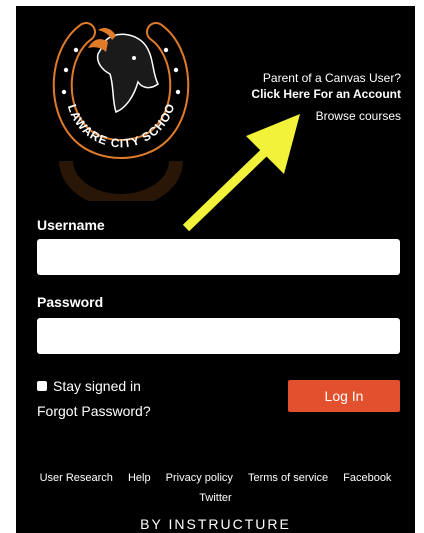 The height and width of the screenshot is (533, 424). What do you see at coordinates (118, 85) in the screenshot?
I see `school-logo: DELAWARE CITY SCHOOLS` at bounding box center [118, 85].